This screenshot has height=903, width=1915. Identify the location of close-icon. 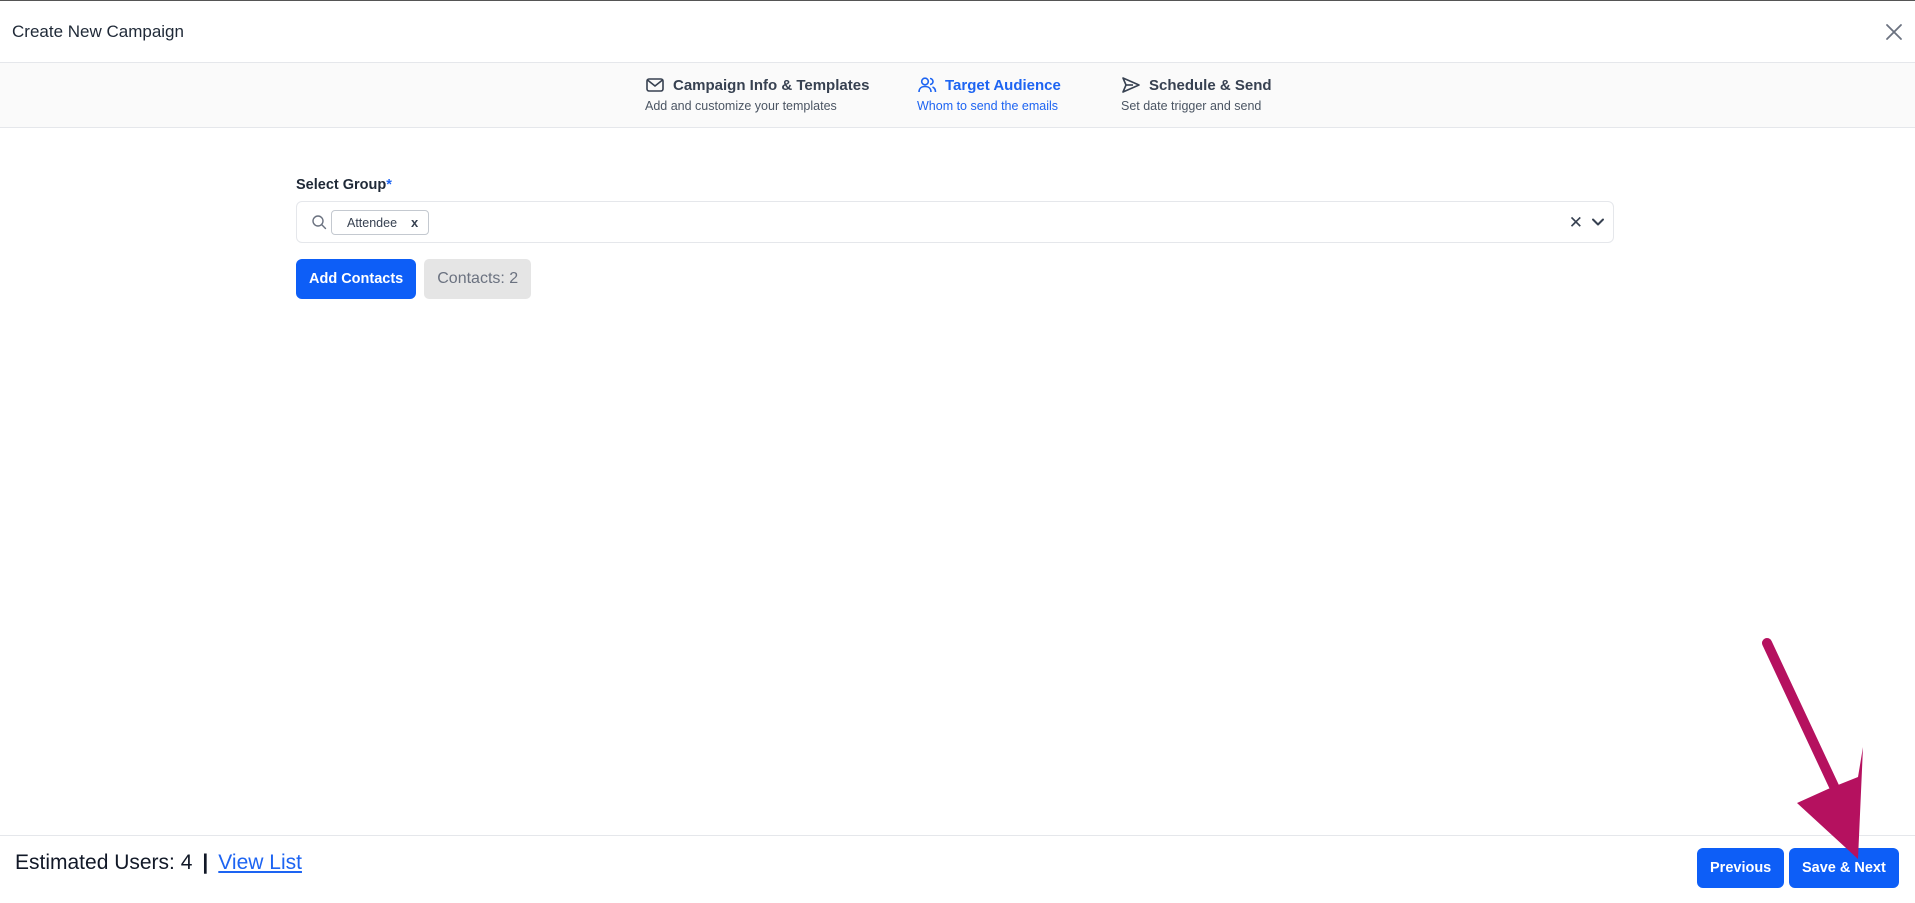
(1894, 32).